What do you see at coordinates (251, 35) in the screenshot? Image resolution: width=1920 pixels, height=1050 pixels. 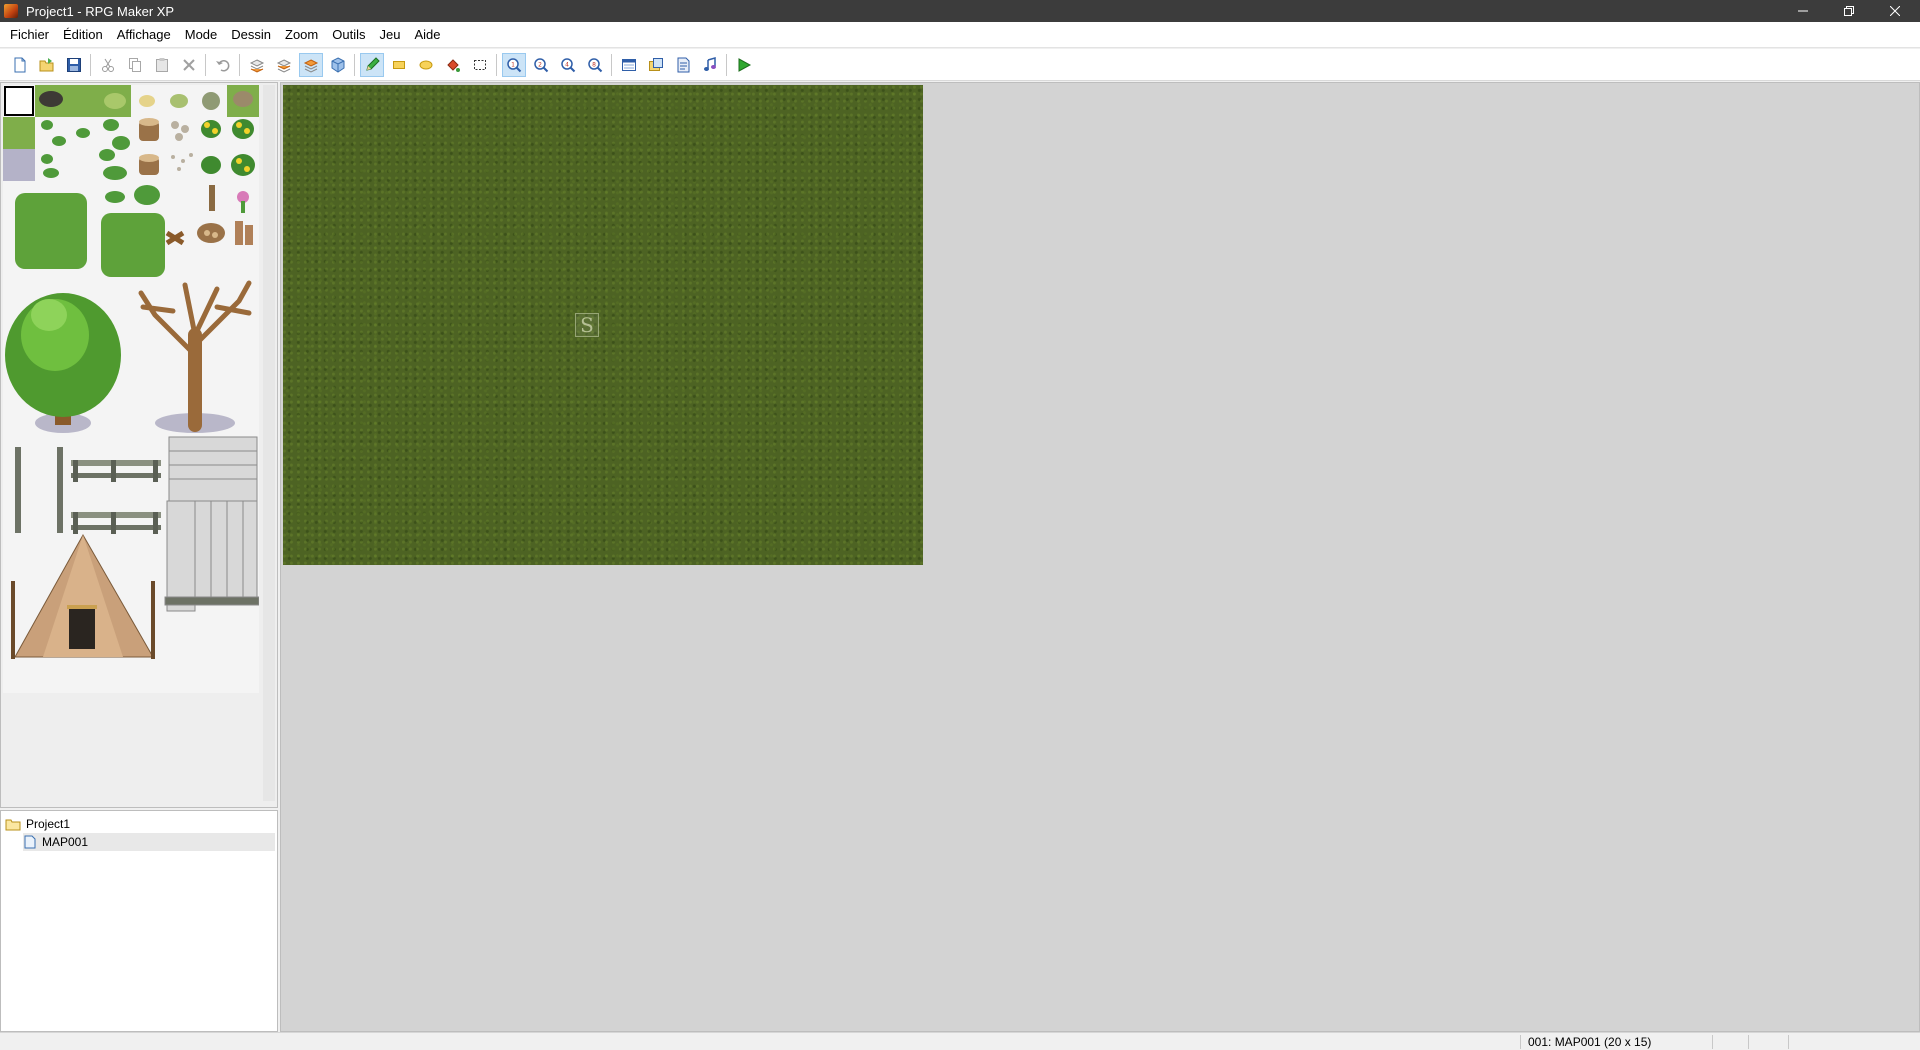 I see `menu-dessin: Dessin` at bounding box center [251, 35].